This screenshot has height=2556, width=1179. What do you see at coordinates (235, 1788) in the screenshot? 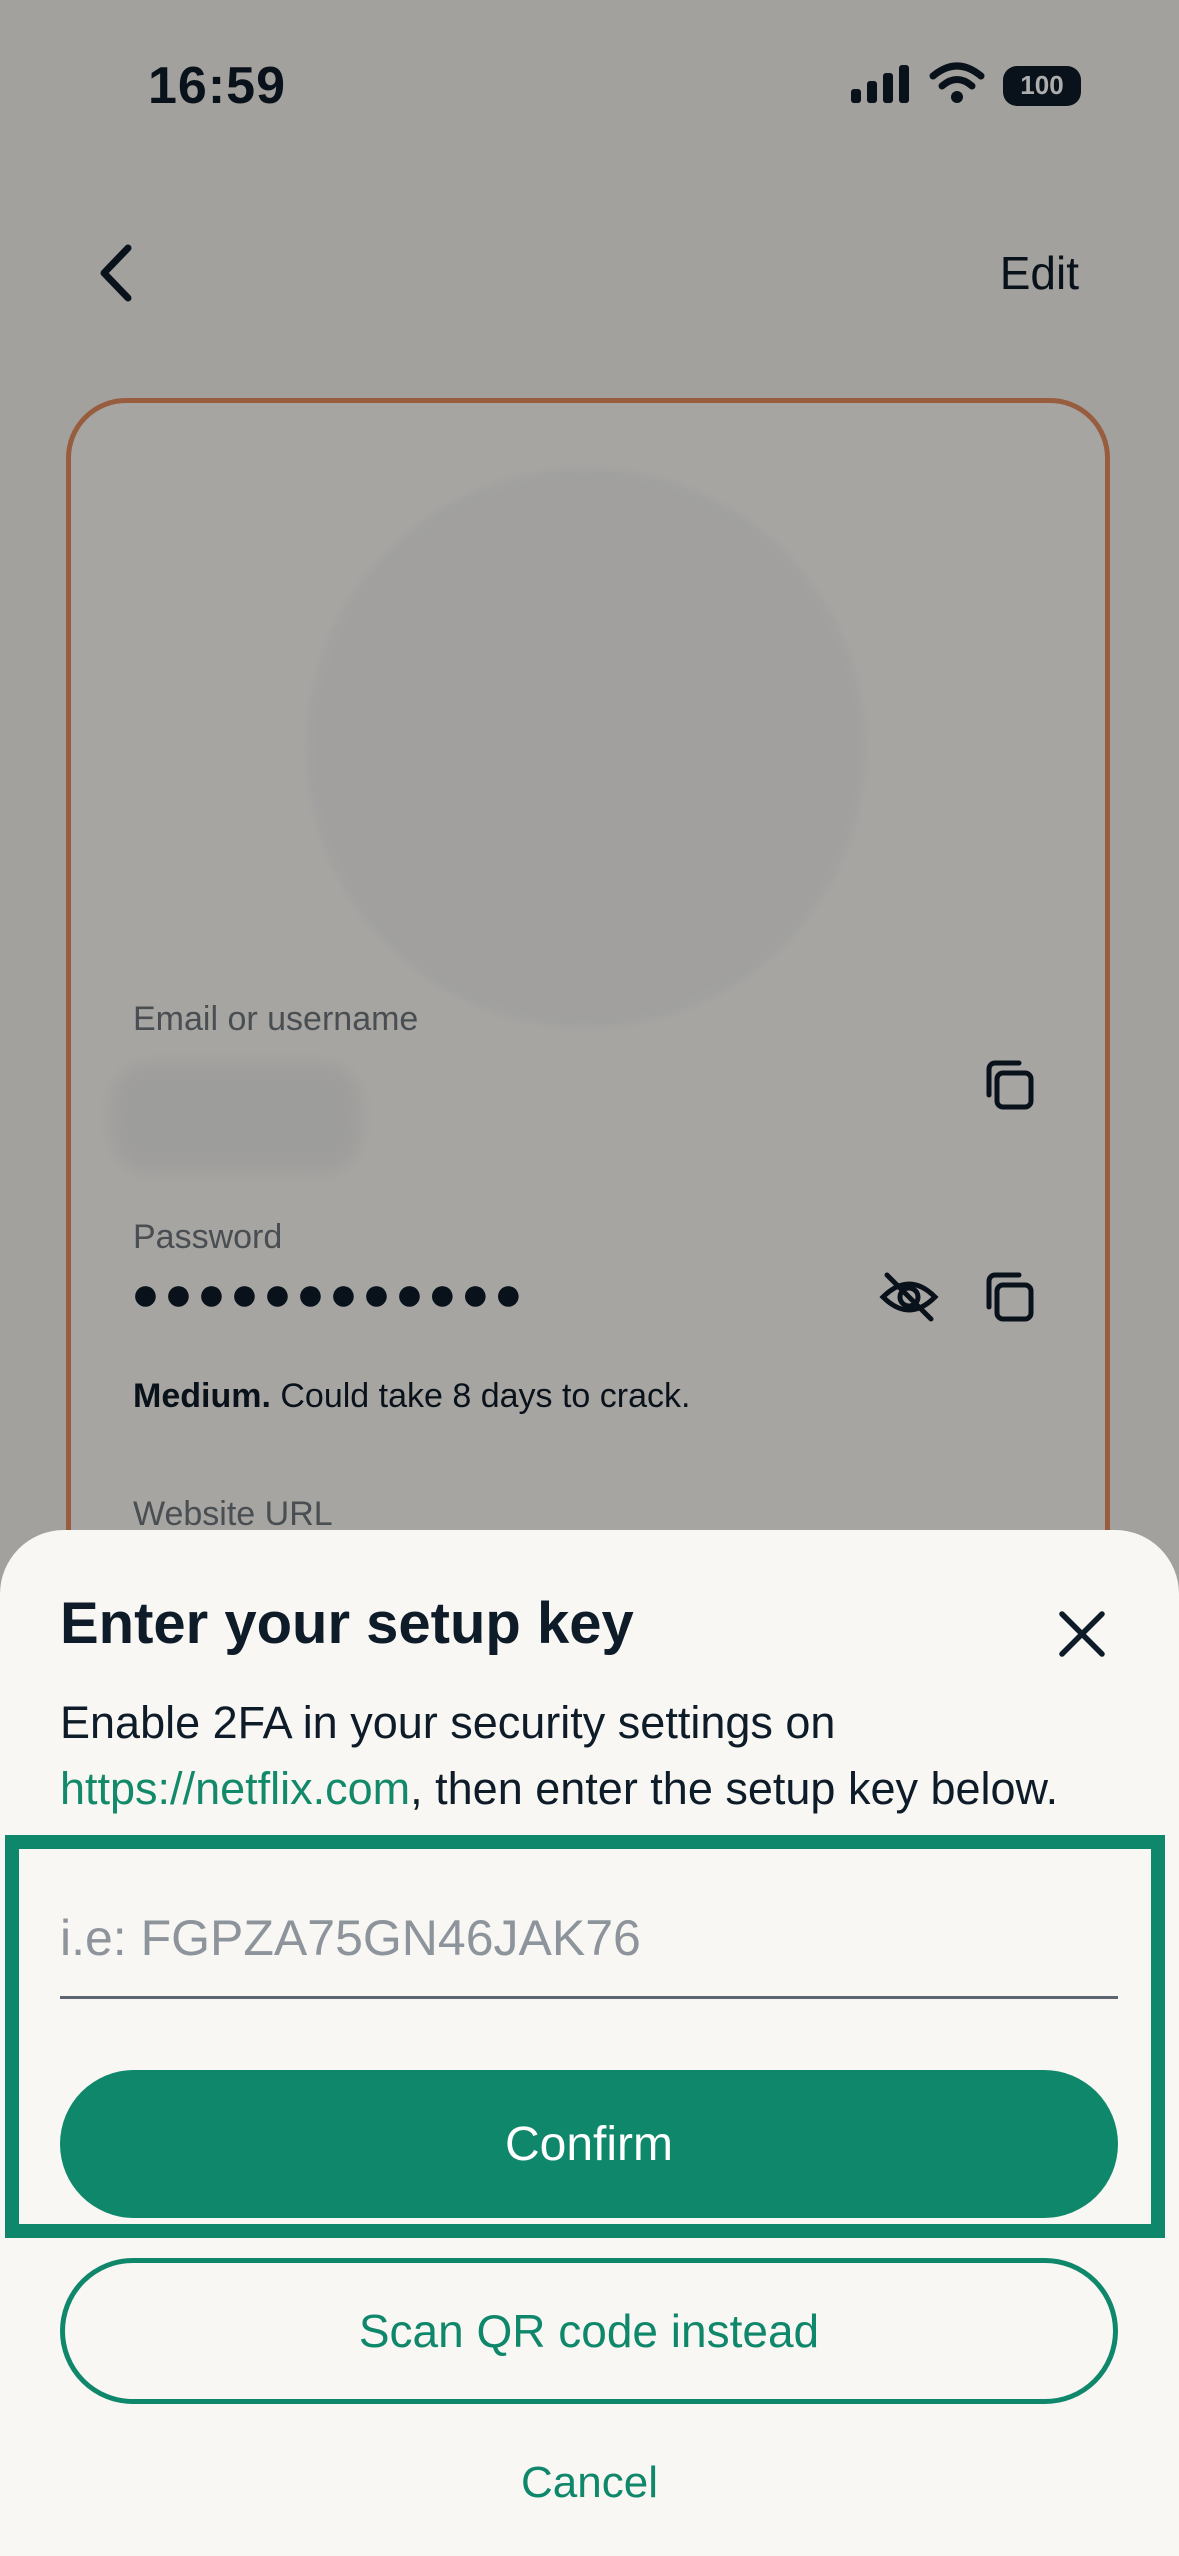
I see `netflix-link: https://netflix.com` at bounding box center [235, 1788].